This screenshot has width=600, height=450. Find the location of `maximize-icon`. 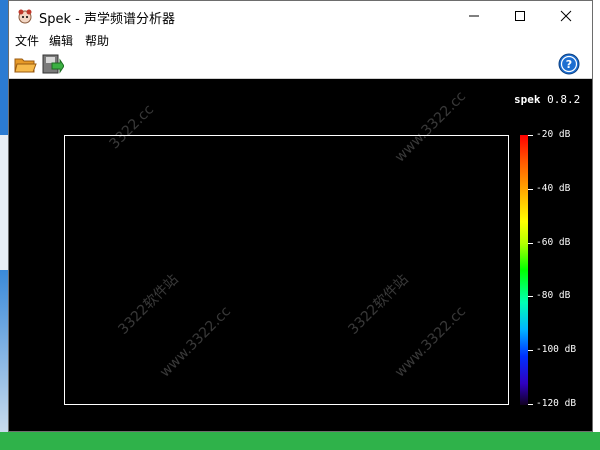

maximize-icon is located at coordinates (520, 16).